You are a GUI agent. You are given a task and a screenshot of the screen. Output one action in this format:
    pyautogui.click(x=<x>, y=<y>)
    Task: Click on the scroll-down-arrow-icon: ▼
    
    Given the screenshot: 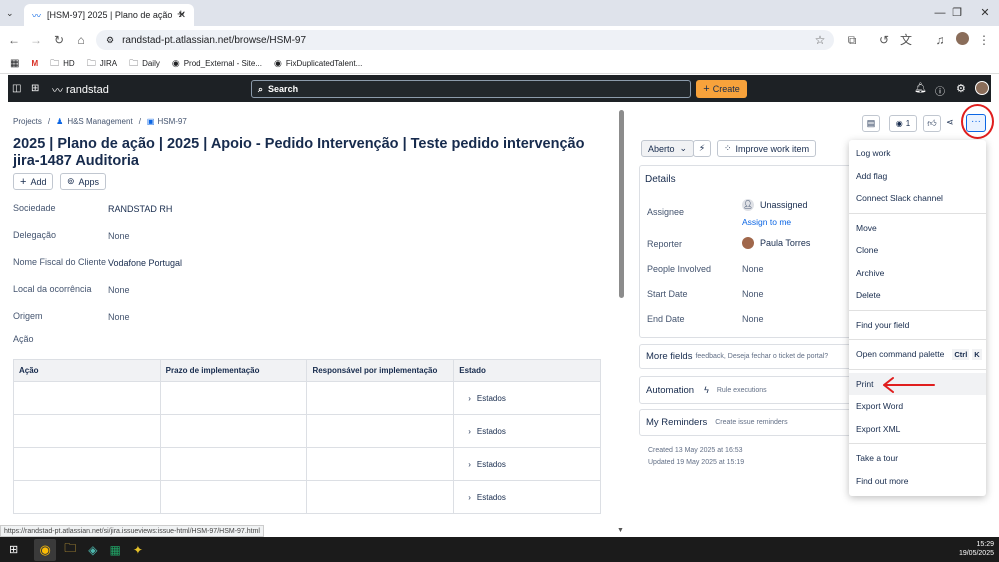 What is the action you would take?
    pyautogui.click(x=620, y=530)
    